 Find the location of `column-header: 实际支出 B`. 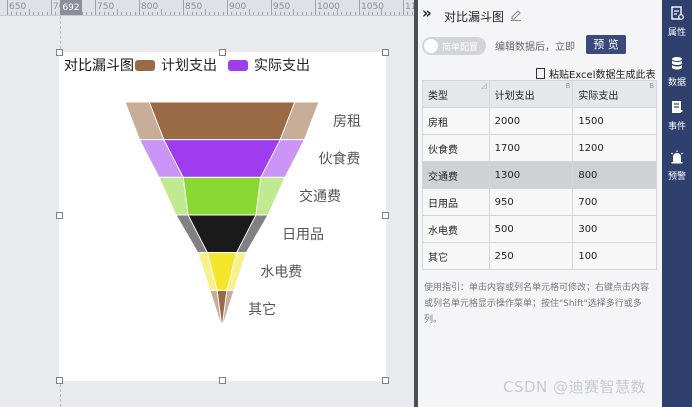

column-header: 实际支出 B is located at coordinates (614, 94).